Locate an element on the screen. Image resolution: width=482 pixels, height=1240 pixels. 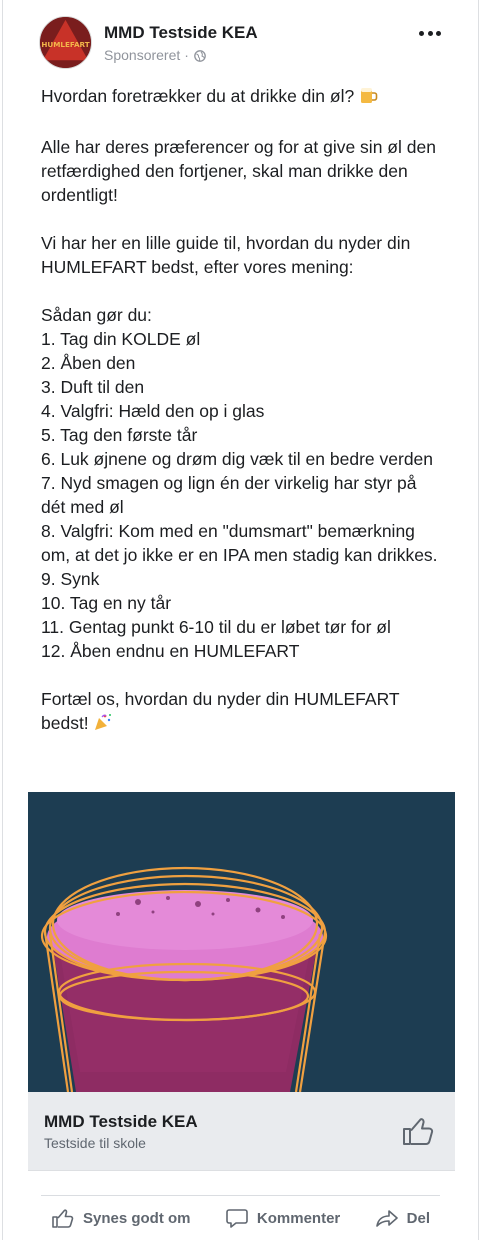
comment-label: Kommenter is located at coordinates (298, 1218).